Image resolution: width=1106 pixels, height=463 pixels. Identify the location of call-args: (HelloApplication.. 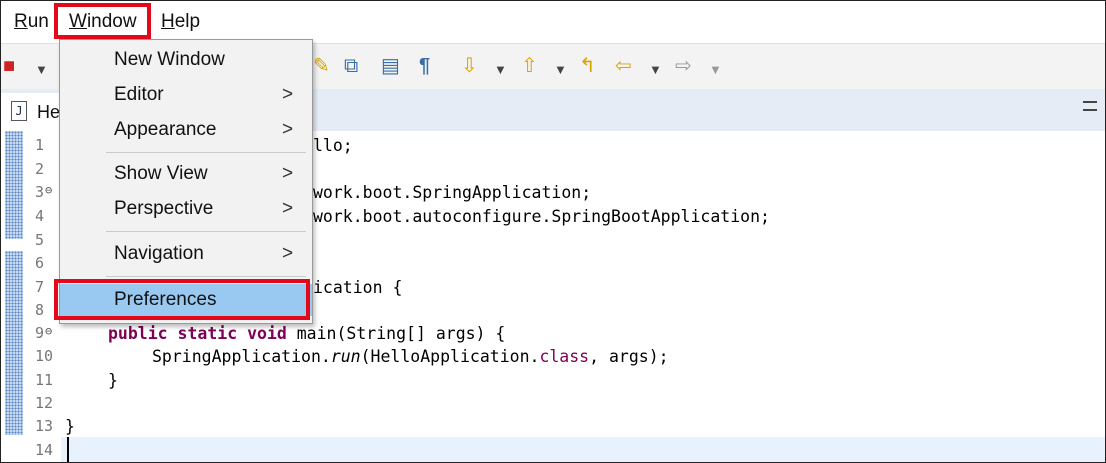
(450, 356).